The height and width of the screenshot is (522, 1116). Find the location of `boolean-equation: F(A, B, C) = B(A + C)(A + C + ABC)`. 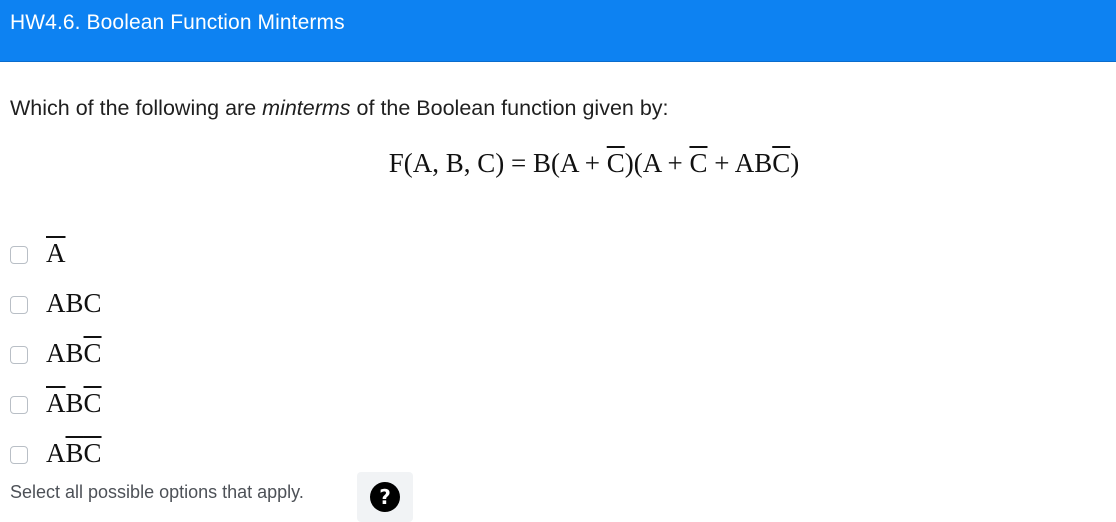

boolean-equation: F(A, B, C) = B(A + C)(A + C + ABC) is located at coordinates (558, 163).